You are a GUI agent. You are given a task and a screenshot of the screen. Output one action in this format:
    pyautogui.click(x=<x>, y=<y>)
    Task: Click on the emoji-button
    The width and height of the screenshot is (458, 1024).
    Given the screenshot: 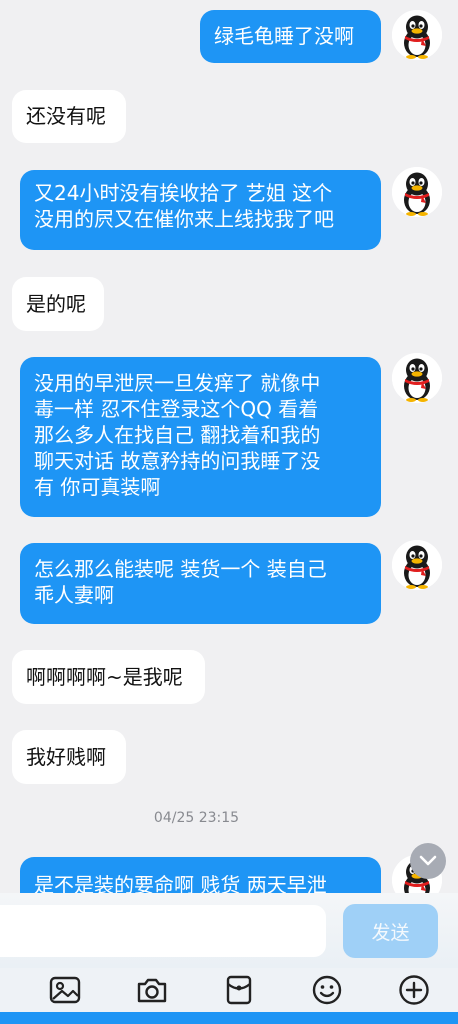 What is the action you would take?
    pyautogui.click(x=327, y=990)
    